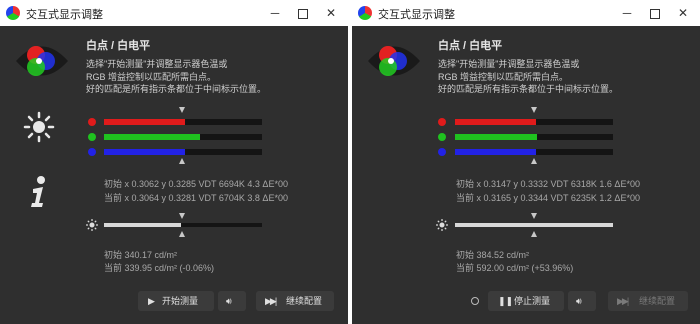  What do you see at coordinates (176, 301) in the screenshot?
I see `start-measurement-button: ▶ 开始测量` at bounding box center [176, 301].